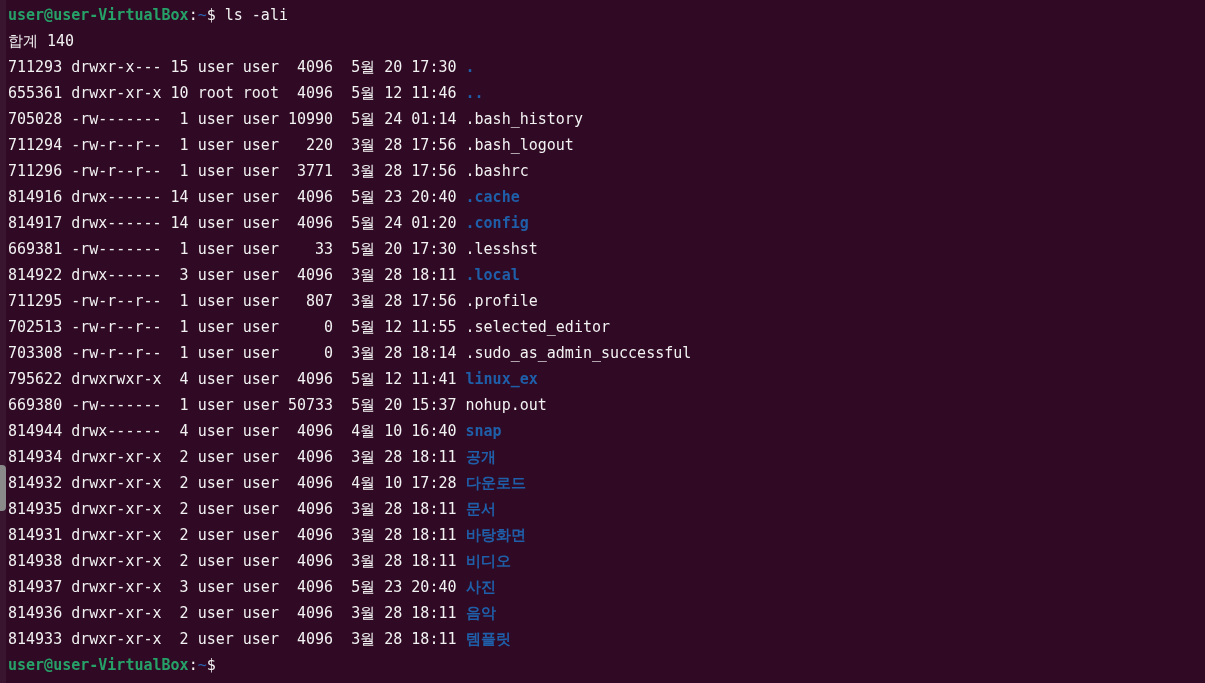 The width and height of the screenshot is (1205, 683). I want to click on file-info: 814938 drwxr-xr-x 2 user user 4096 3월 28 18:11, so click(232, 561).